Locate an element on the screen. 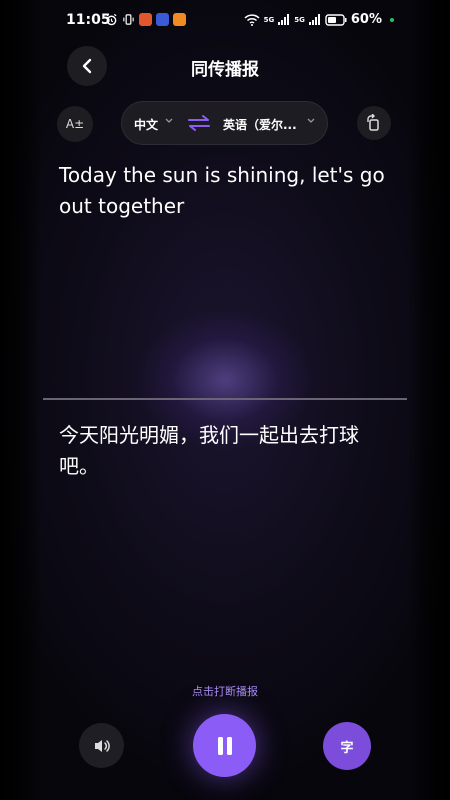 The height and width of the screenshot is (800, 450). status-time: 11:05 is located at coordinates (88, 20).